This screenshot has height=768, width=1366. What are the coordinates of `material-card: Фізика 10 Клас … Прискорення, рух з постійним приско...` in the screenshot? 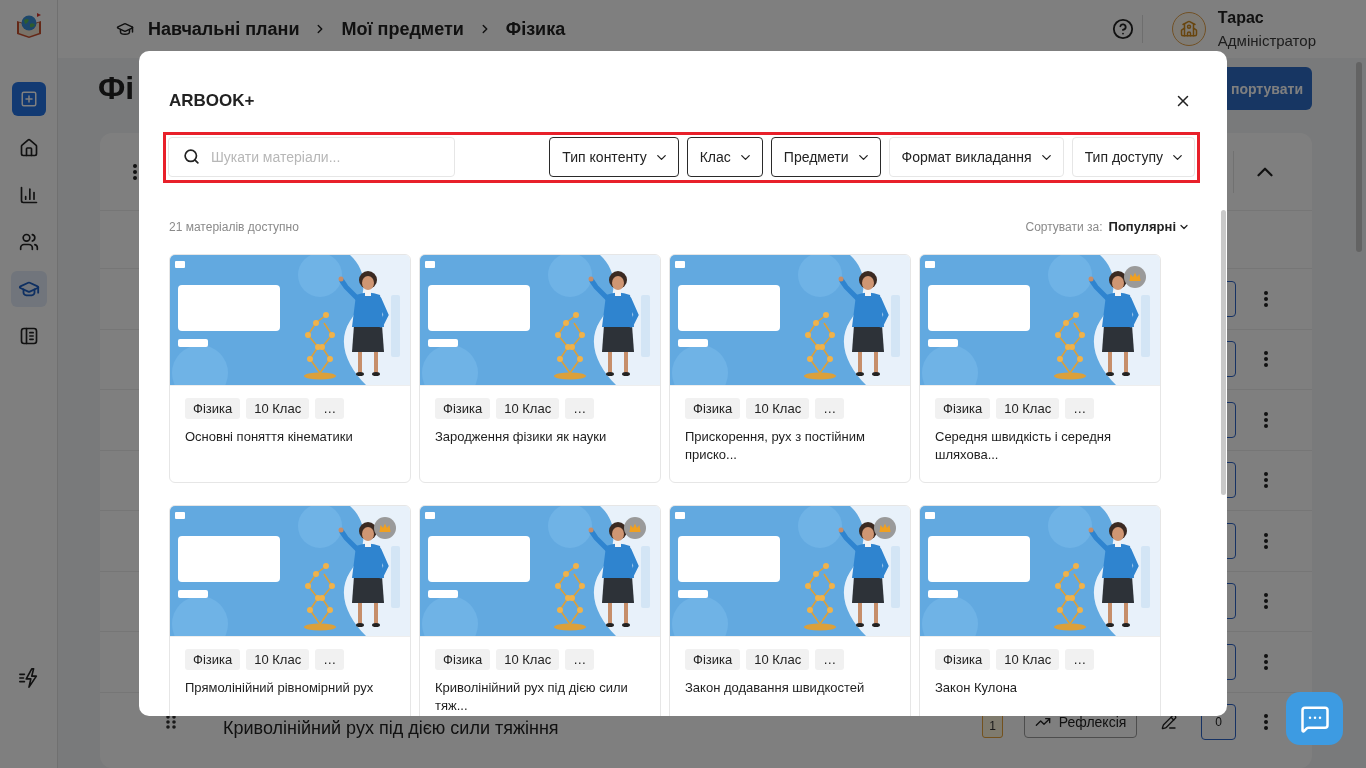 It's located at (790, 368).